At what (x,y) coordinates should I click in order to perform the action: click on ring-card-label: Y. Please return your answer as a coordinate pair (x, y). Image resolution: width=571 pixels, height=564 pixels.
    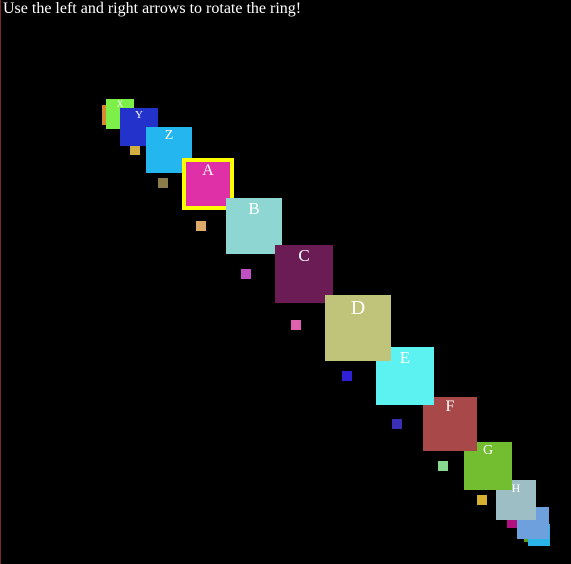
    Looking at the image, I should click on (139, 115).